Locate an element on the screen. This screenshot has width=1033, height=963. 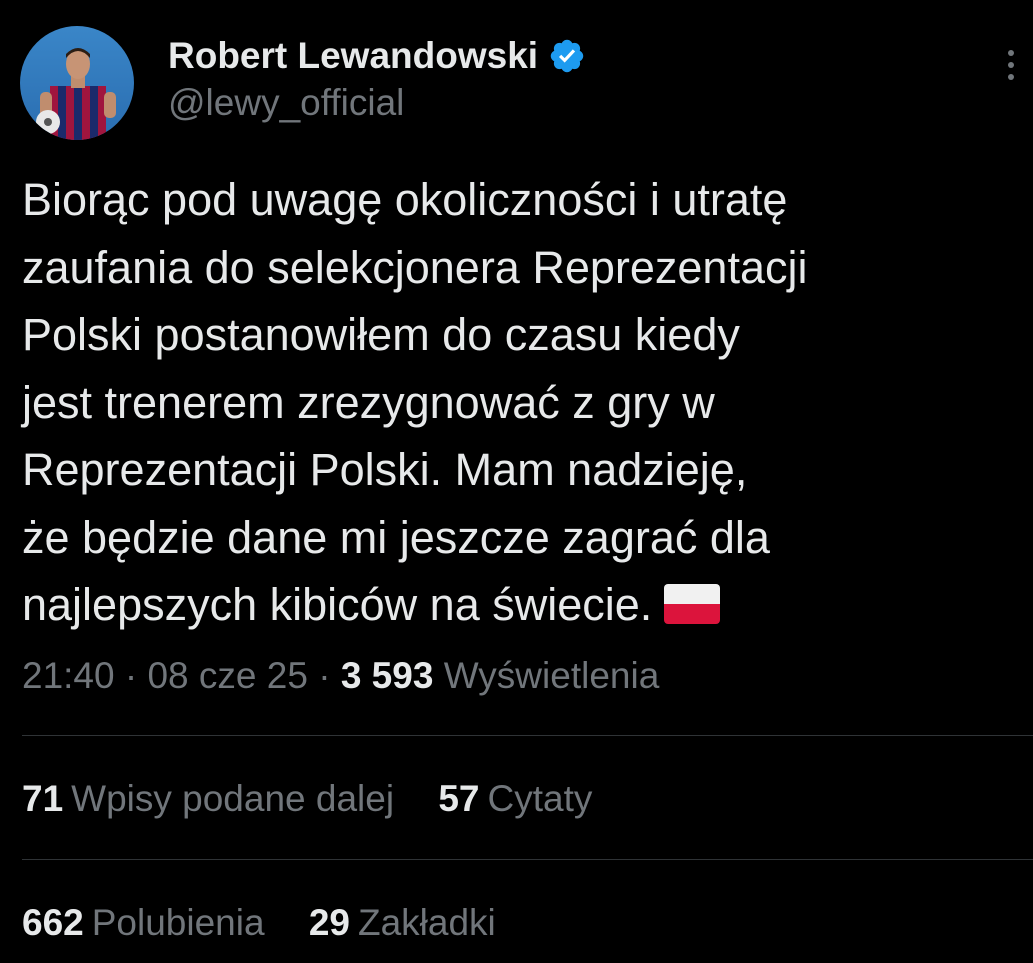
tweet-date: 08 cze 25 is located at coordinates (227, 675).